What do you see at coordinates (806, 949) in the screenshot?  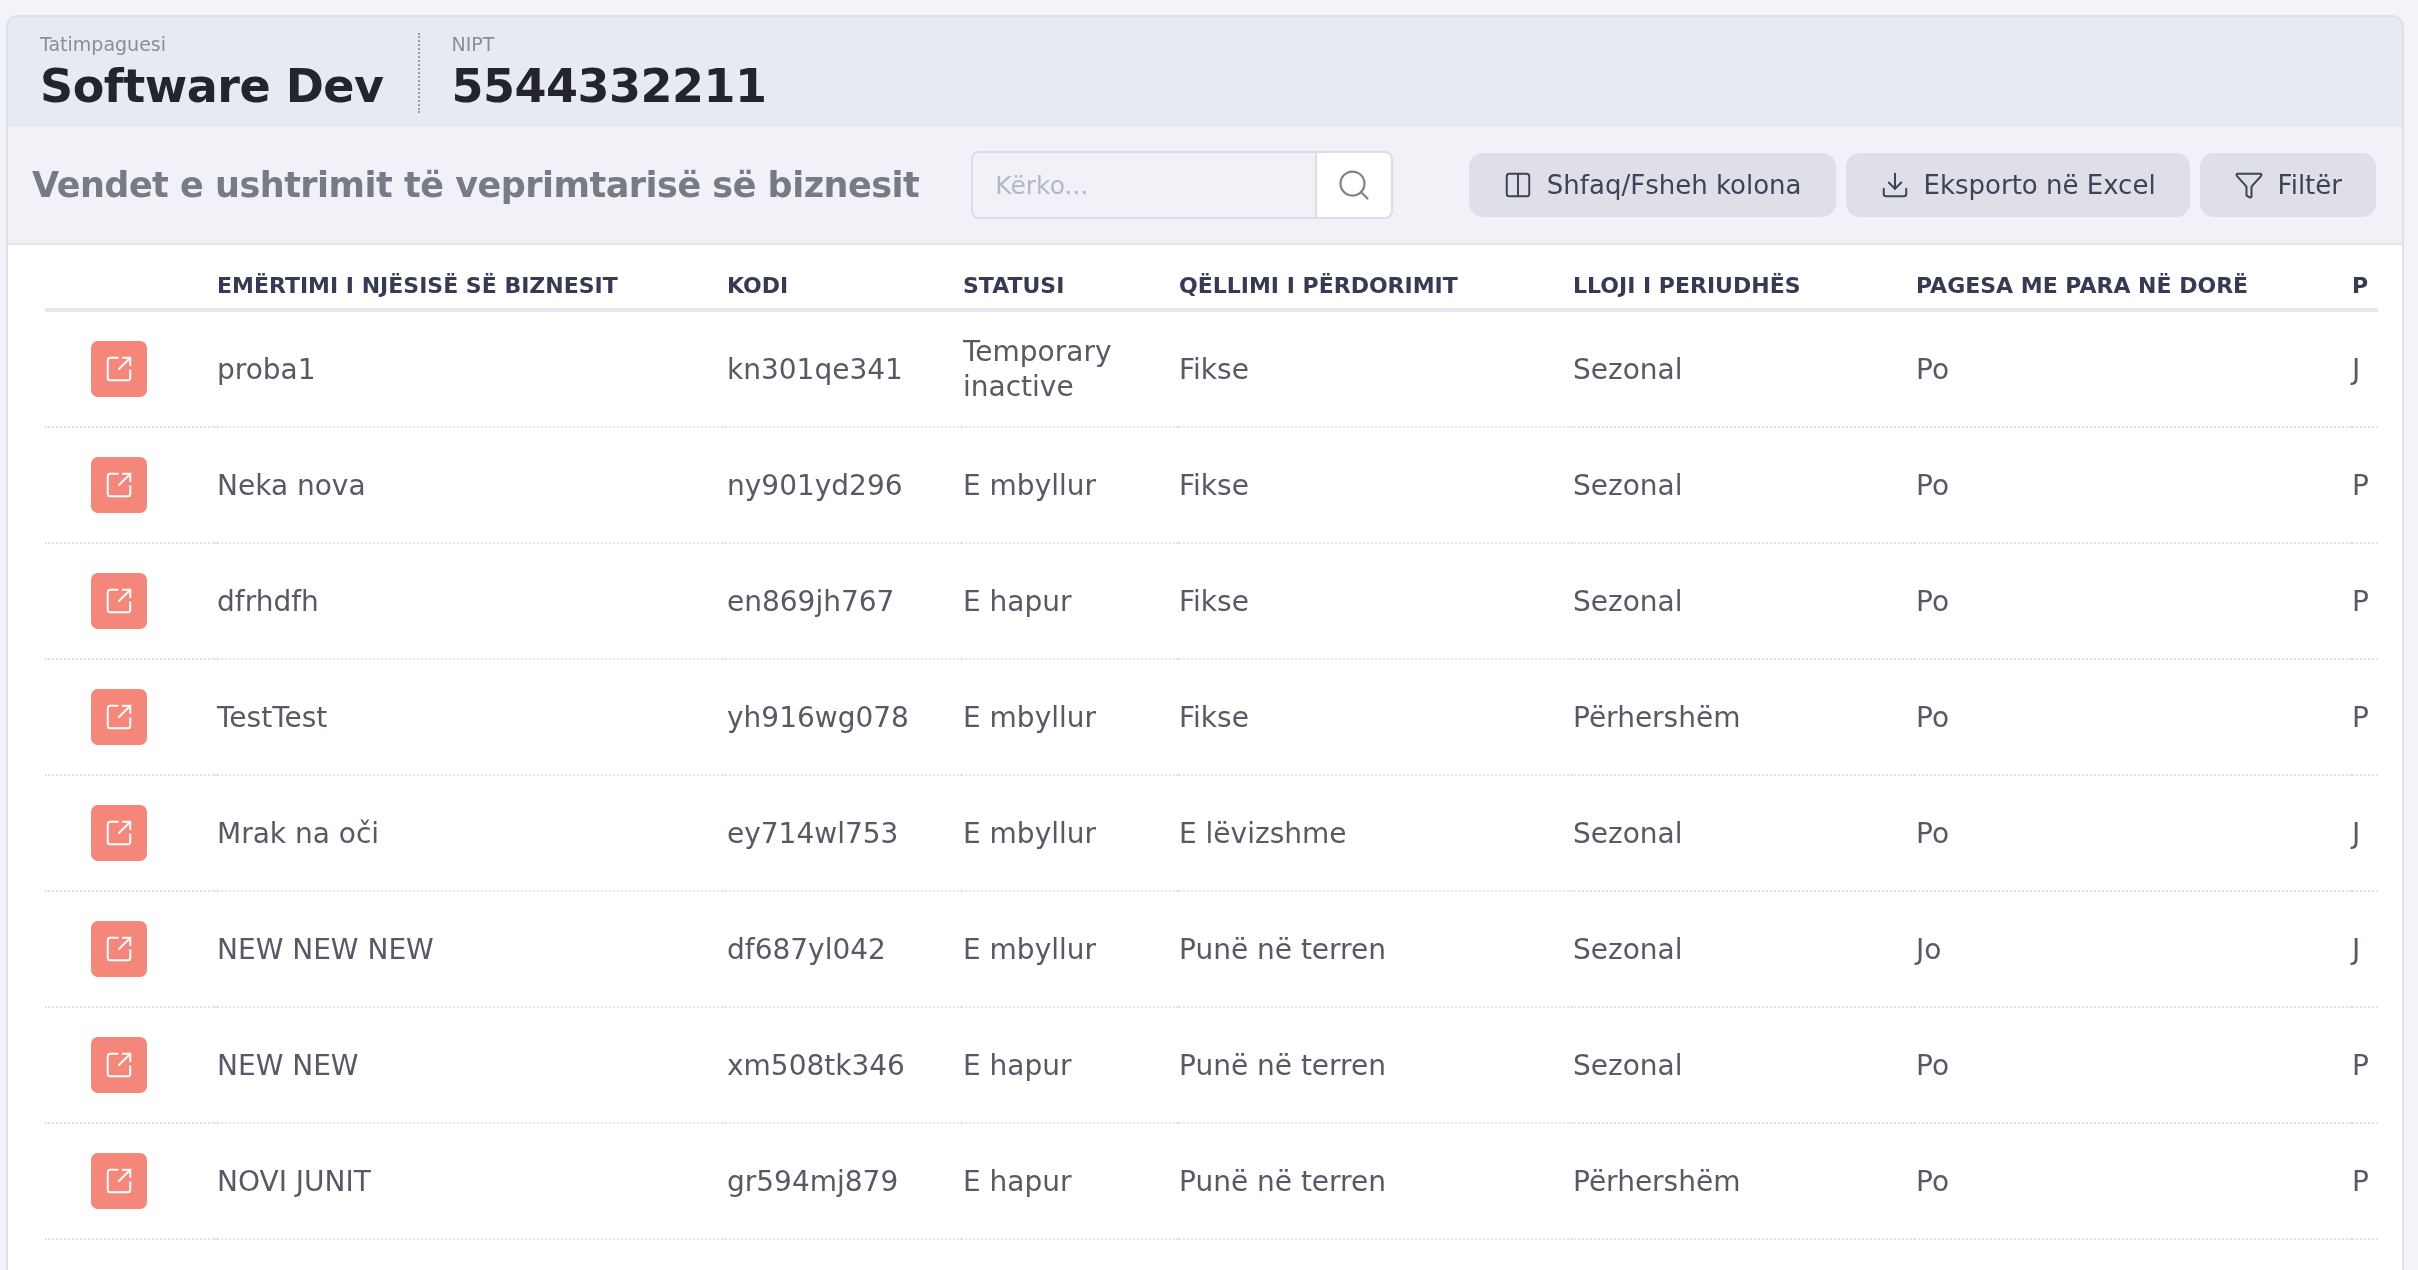 I see `table-cell-text: df687yl042` at bounding box center [806, 949].